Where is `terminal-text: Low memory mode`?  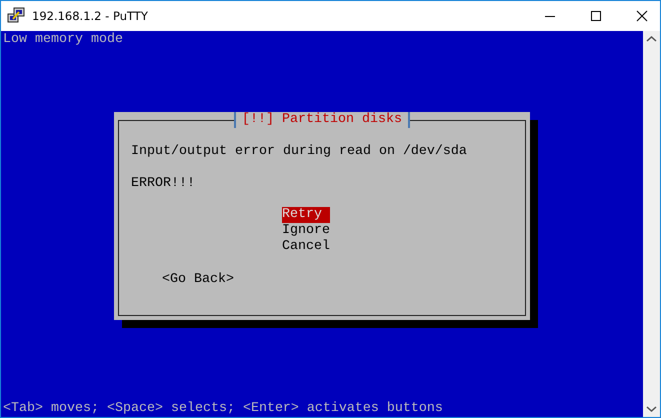 terminal-text: Low memory mode is located at coordinates (63, 40).